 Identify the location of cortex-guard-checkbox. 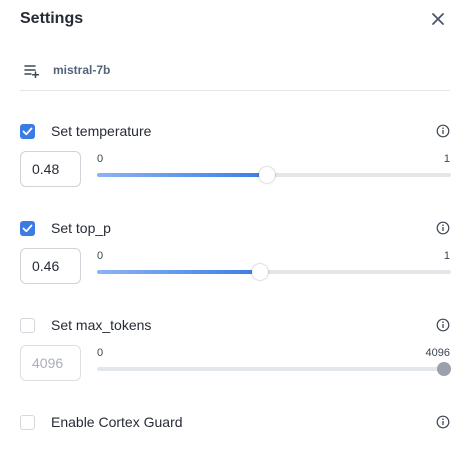
(27, 422).